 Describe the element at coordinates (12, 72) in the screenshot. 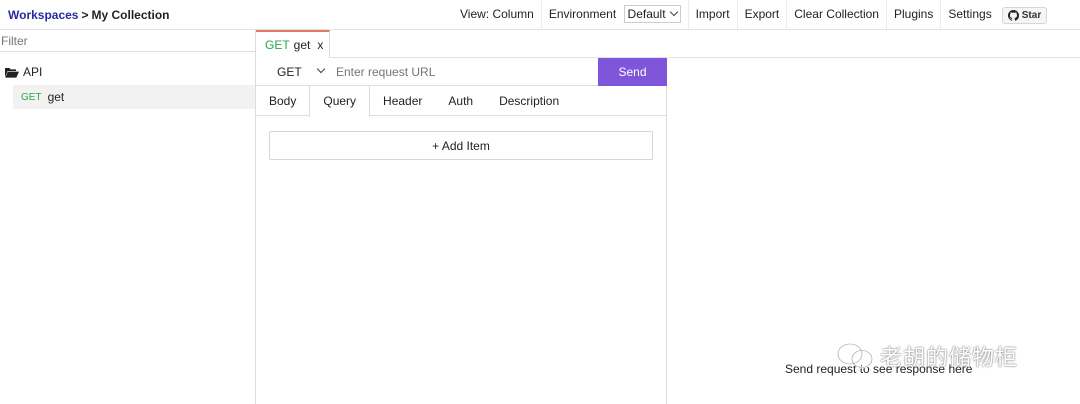

I see `folder-open-icon` at that location.